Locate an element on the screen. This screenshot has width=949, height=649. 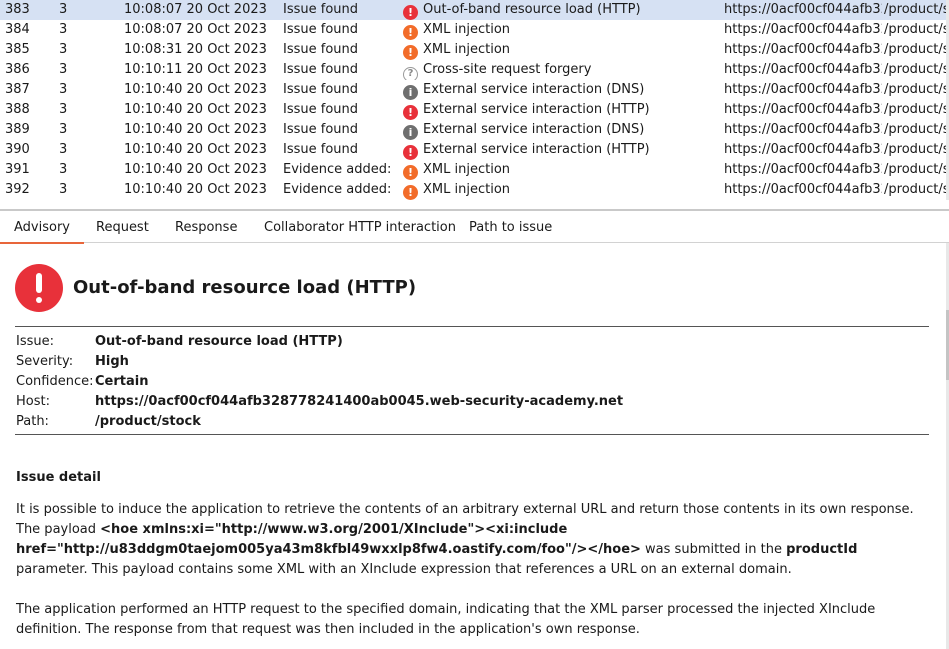
pane-splitter is located at coordinates (474, 210).